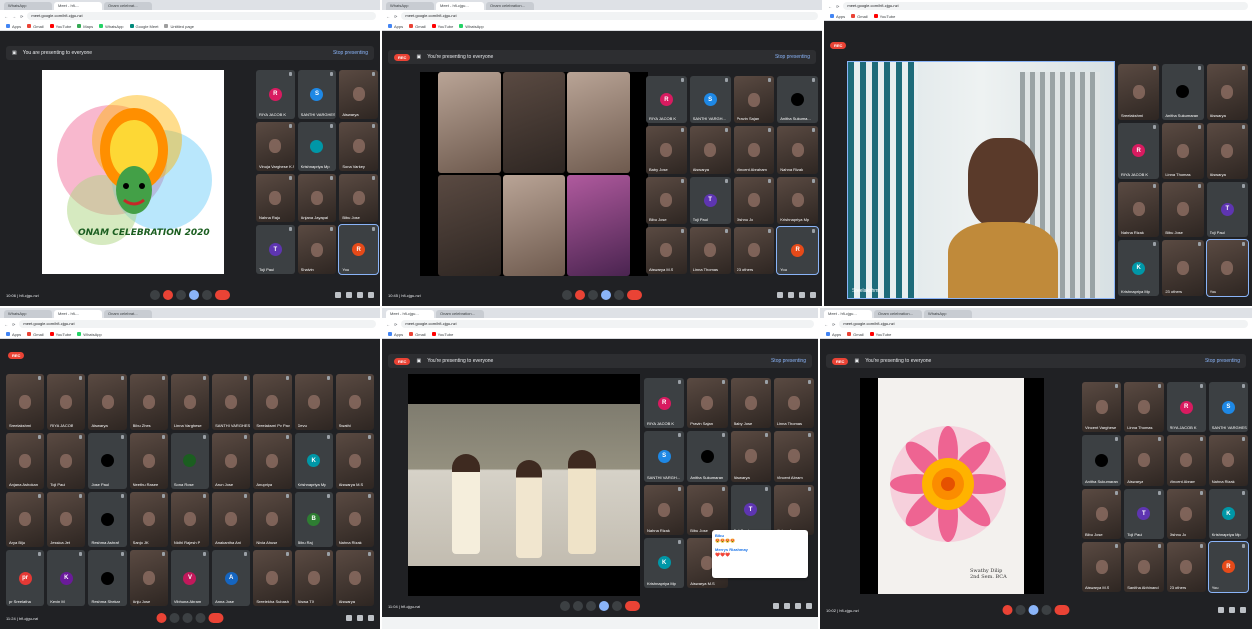 The width and height of the screenshot is (1252, 629). Describe the element at coordinates (371, 618) in the screenshot. I see `chat-icon` at that location.